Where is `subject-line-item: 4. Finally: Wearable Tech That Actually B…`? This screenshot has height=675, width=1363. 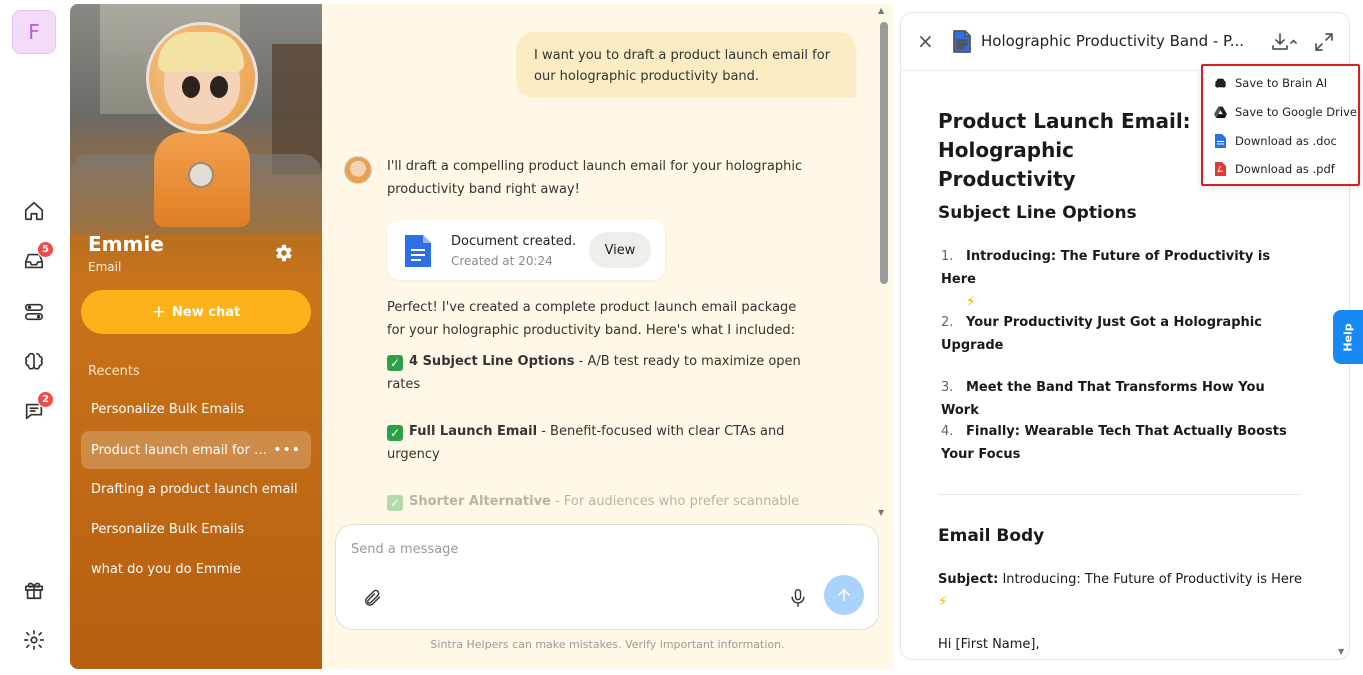 subject-line-item: 4. Finally: Wearable Tech That Actually B… is located at coordinates (1114, 443).